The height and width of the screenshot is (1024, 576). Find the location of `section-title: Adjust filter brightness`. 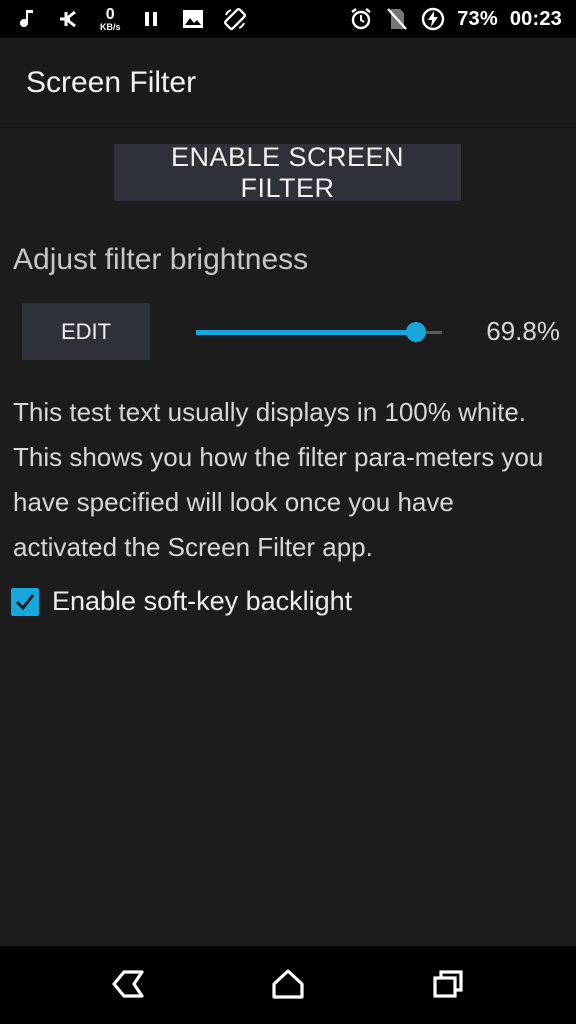

section-title: Adjust filter brightness is located at coordinates (161, 259).